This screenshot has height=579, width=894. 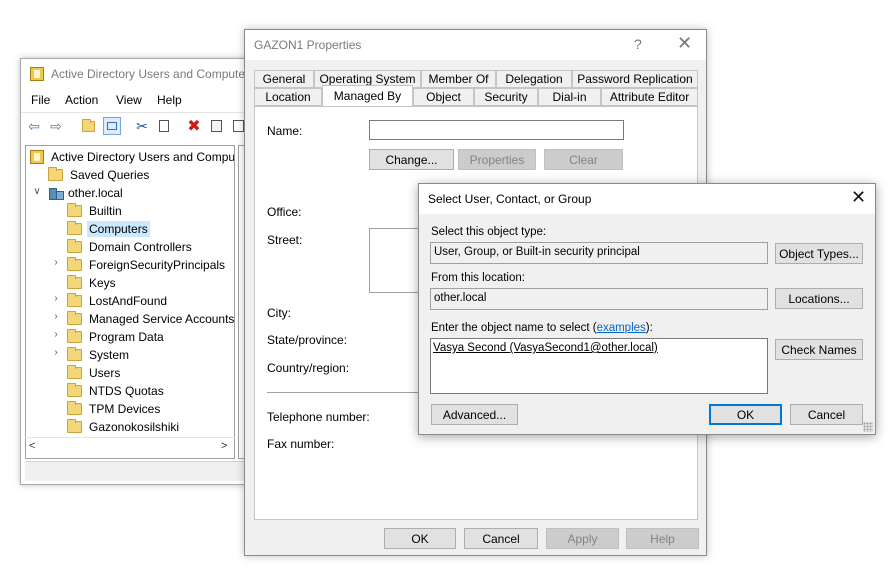 What do you see at coordinates (164, 126) in the screenshot?
I see `copy-icon` at bounding box center [164, 126].